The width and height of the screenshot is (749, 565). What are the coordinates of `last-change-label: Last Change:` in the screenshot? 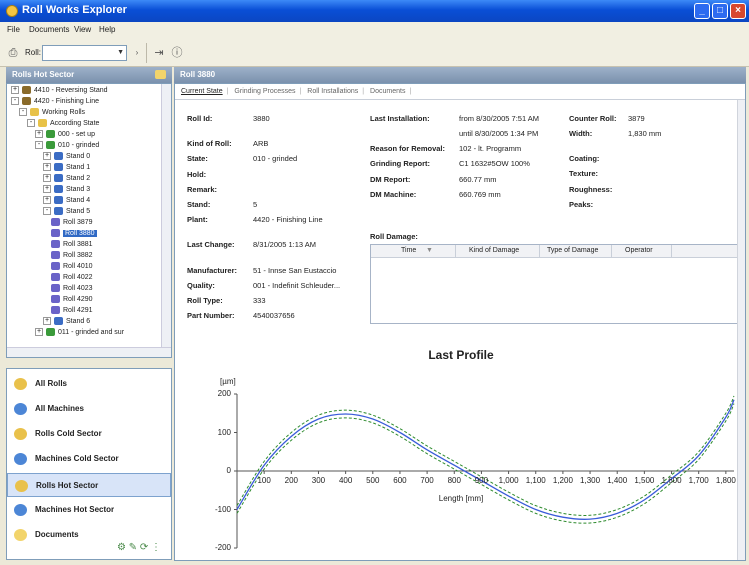 It's located at (211, 244).